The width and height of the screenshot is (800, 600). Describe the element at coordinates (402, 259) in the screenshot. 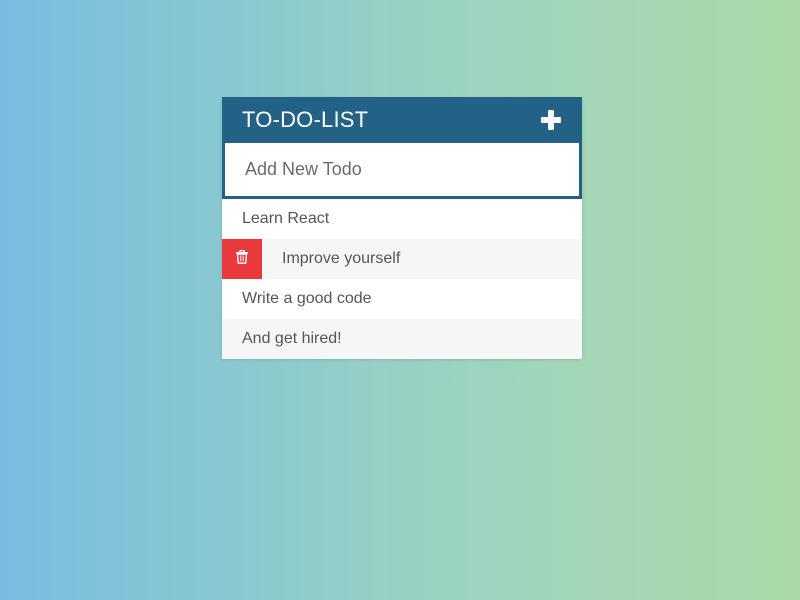

I see `todo-item: Improve yourself` at that location.